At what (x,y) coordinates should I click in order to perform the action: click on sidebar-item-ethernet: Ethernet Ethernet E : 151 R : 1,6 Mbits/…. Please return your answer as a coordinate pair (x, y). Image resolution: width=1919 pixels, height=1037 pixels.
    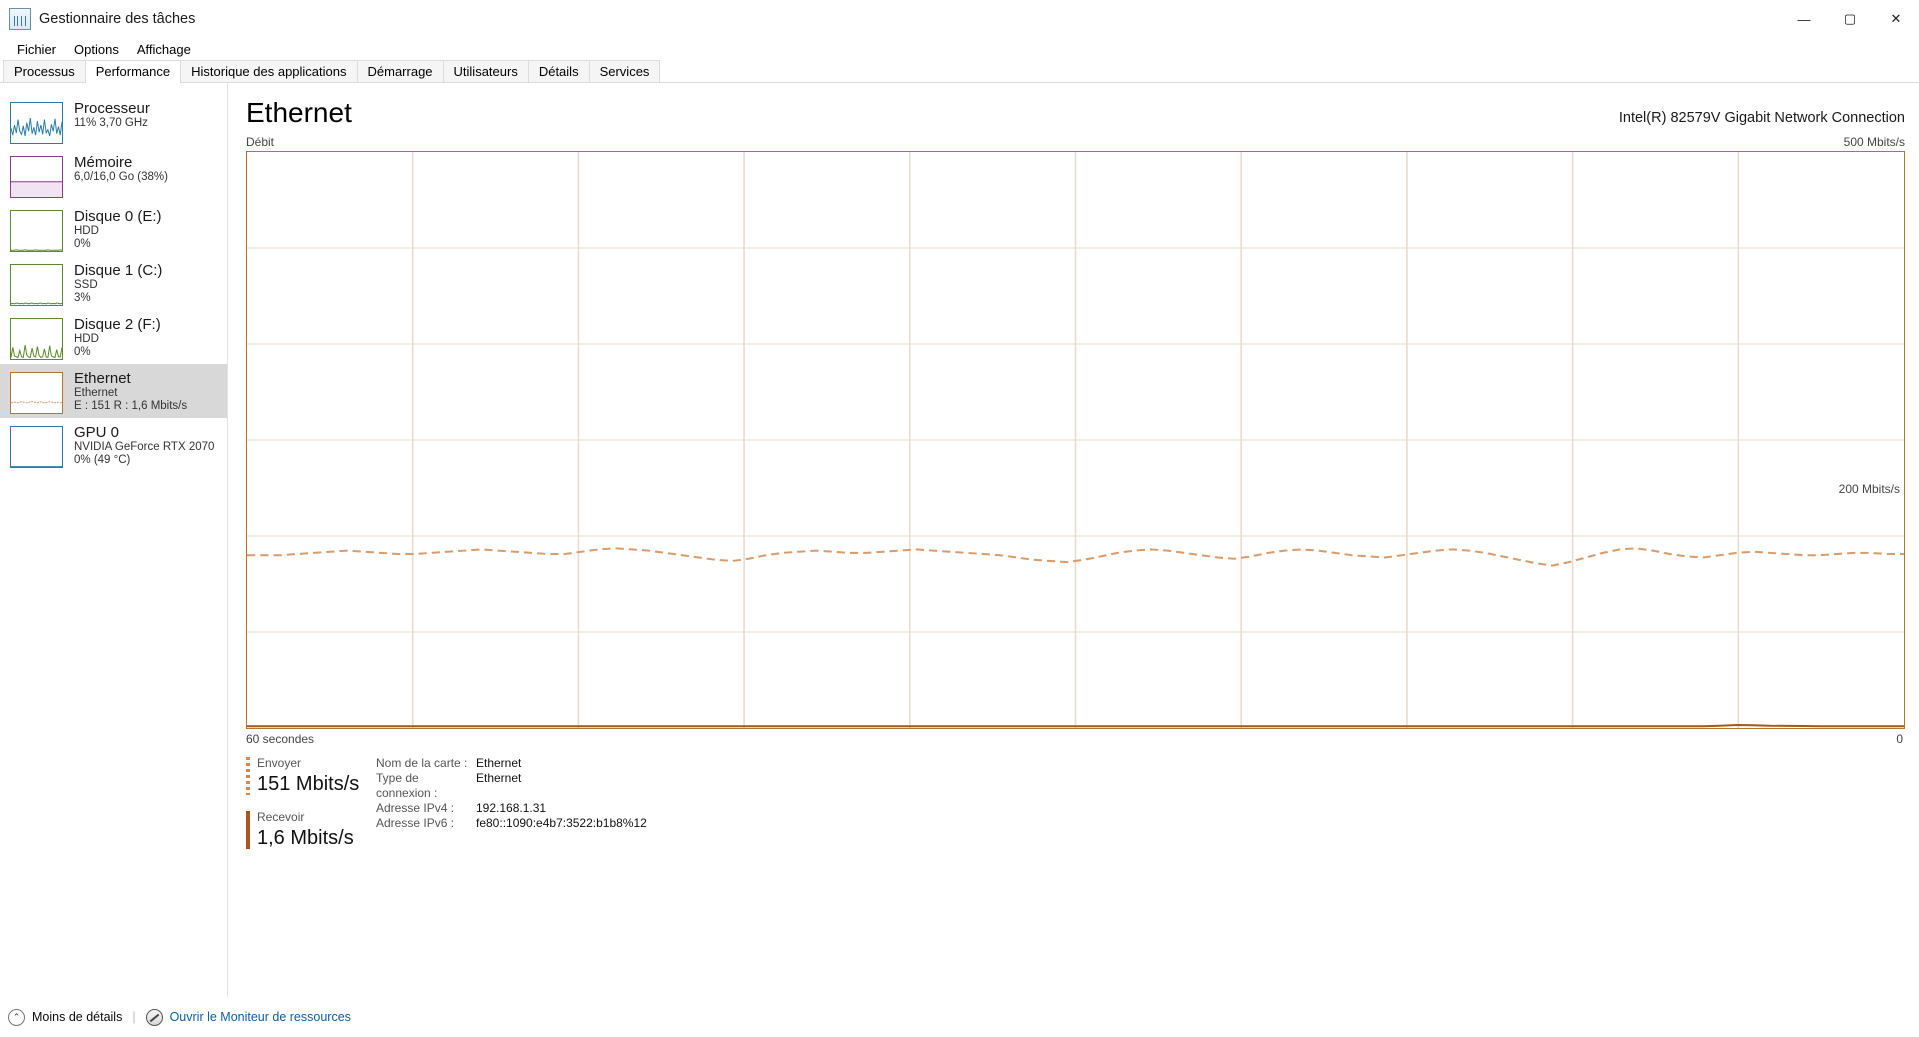
    Looking at the image, I should click on (113, 391).